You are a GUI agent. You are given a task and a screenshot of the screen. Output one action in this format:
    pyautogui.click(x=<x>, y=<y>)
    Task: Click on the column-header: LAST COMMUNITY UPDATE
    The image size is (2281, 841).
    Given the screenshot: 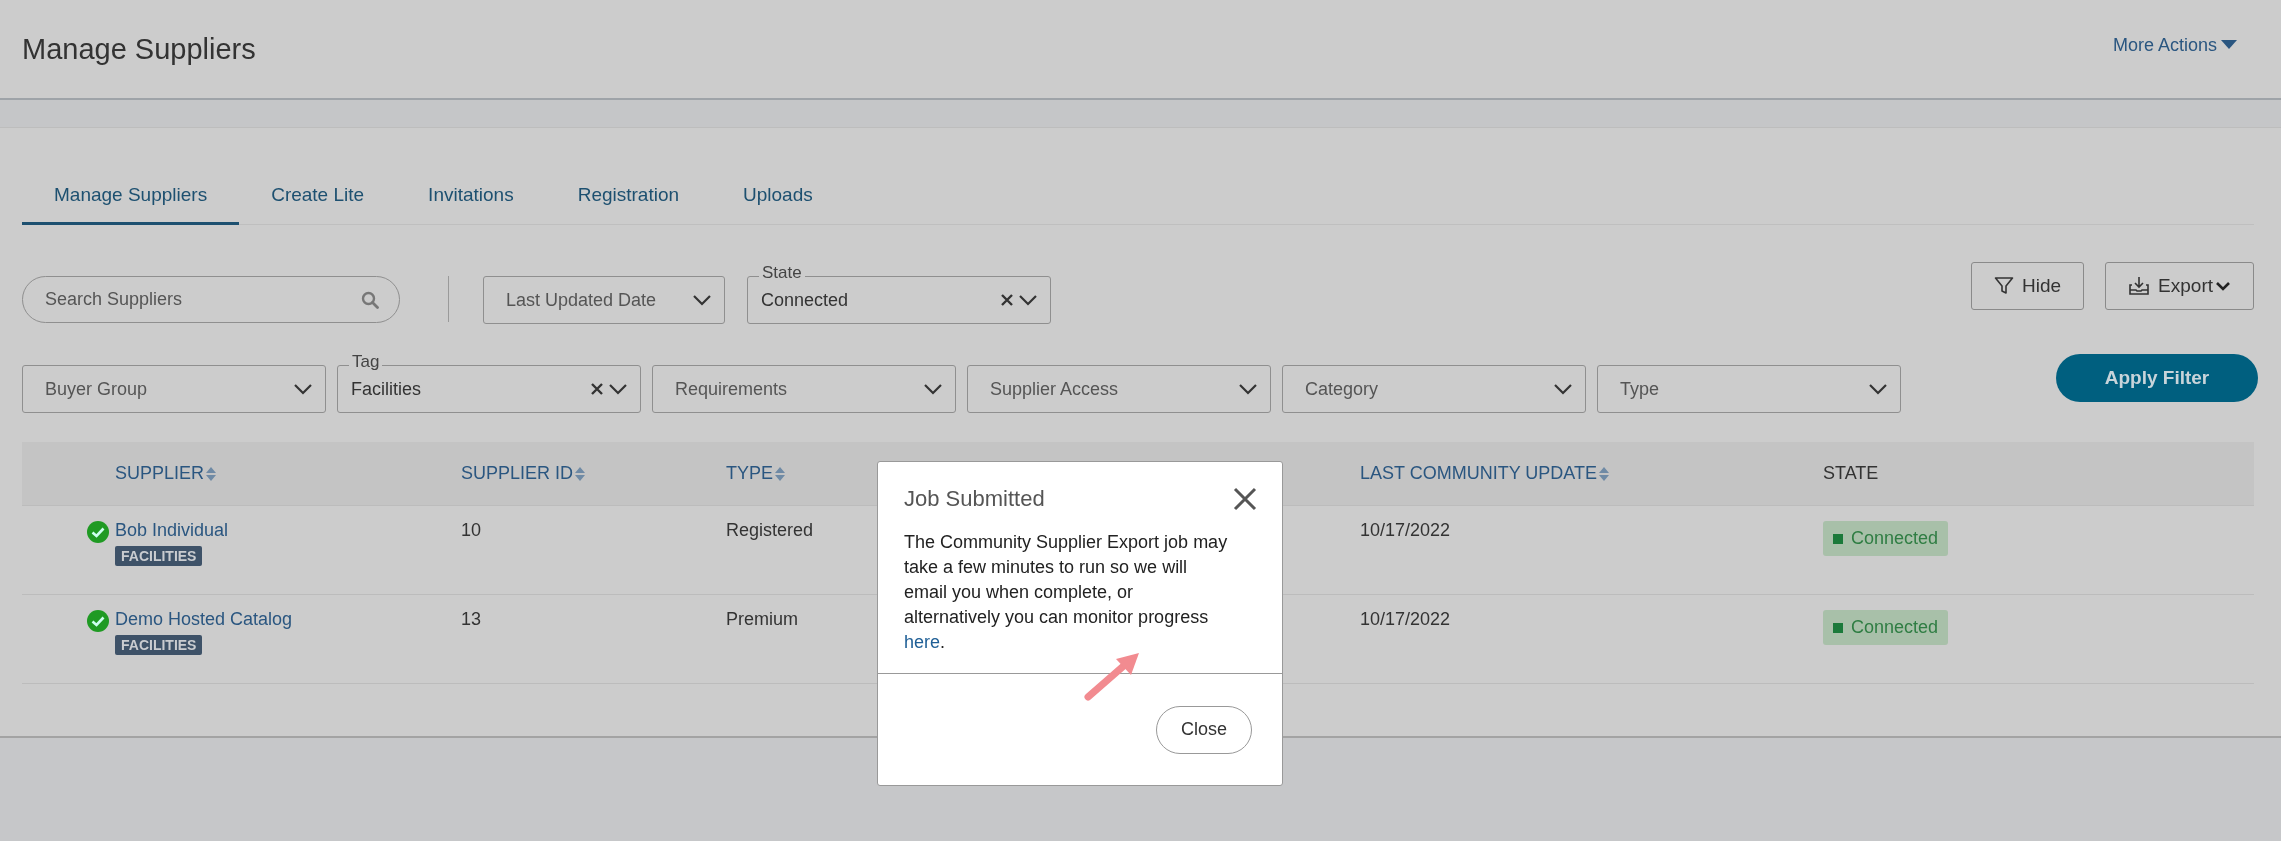 What is the action you would take?
    pyautogui.click(x=1485, y=473)
    